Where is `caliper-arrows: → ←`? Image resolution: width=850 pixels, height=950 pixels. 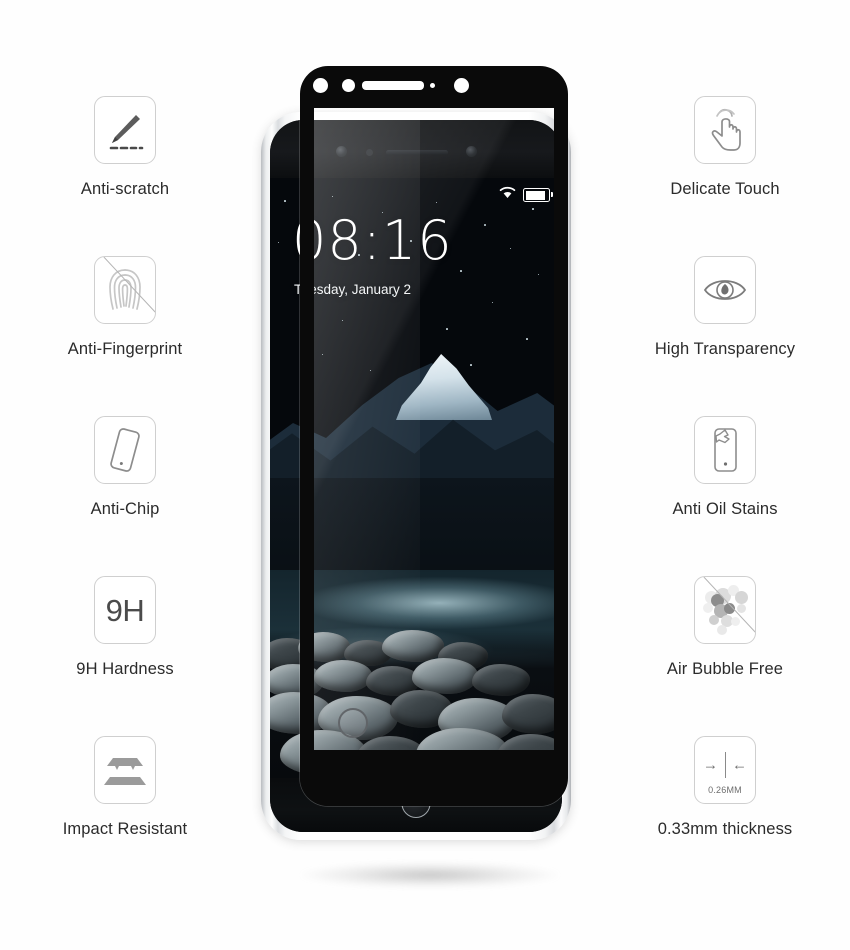
caliper-arrows: → ← is located at coordinates (725, 765).